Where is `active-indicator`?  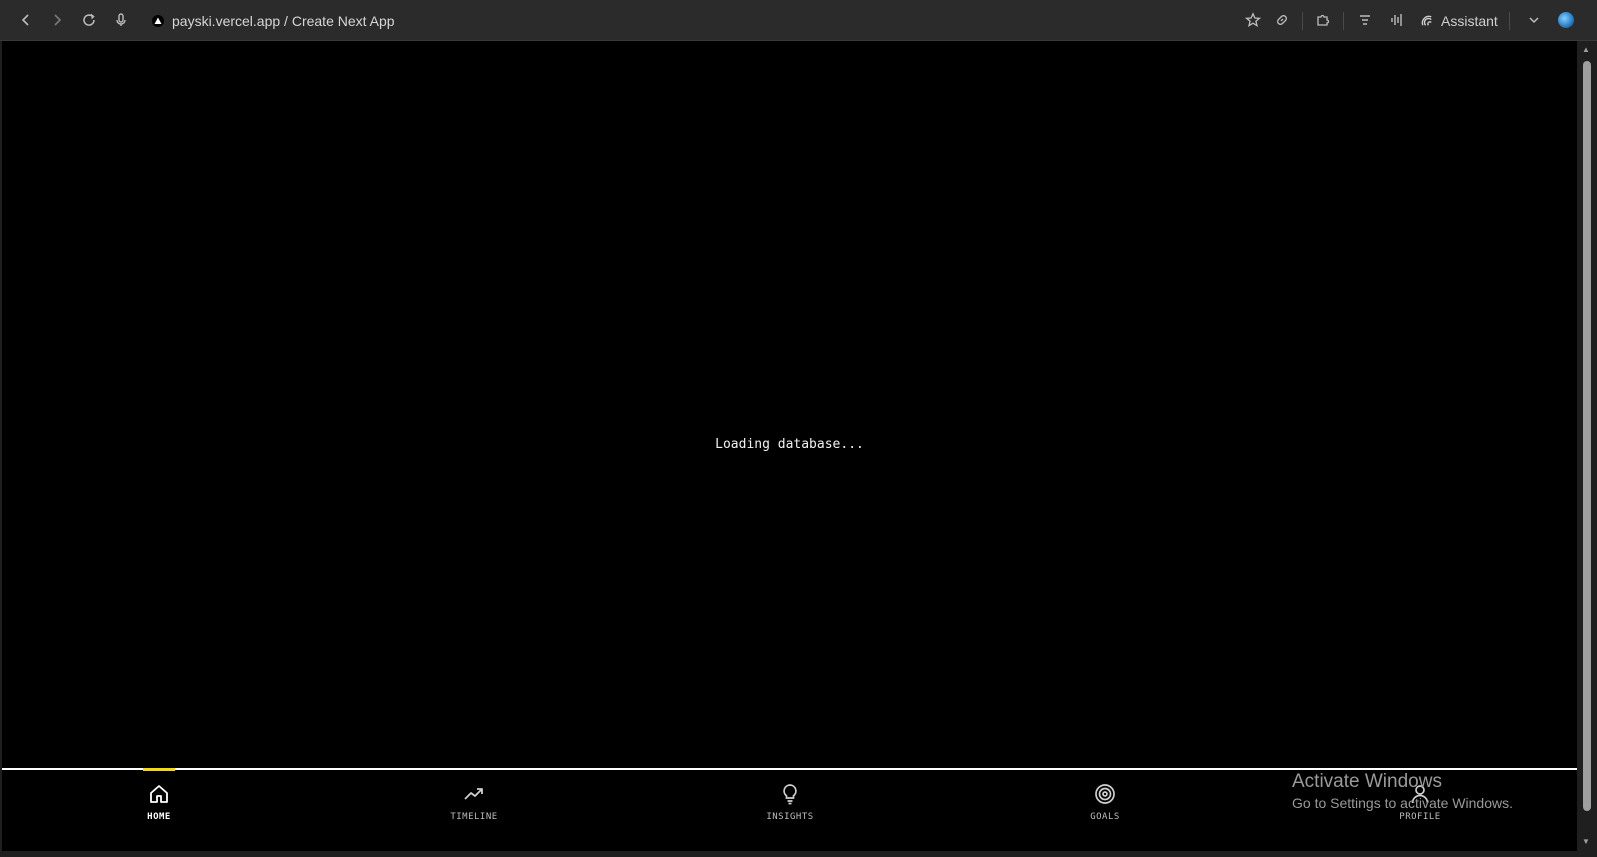 active-indicator is located at coordinates (159, 769).